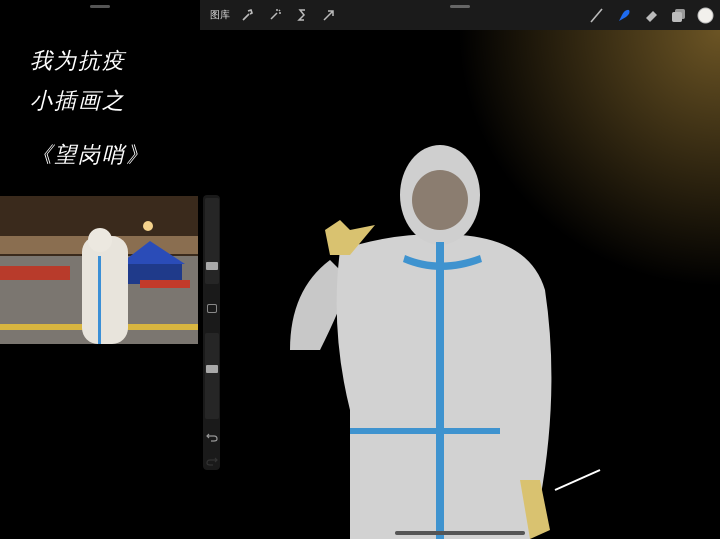 This screenshot has height=539, width=720. What do you see at coordinates (90, 156) in the screenshot?
I see `handwritten-line: 《望岗哨》` at bounding box center [90, 156].